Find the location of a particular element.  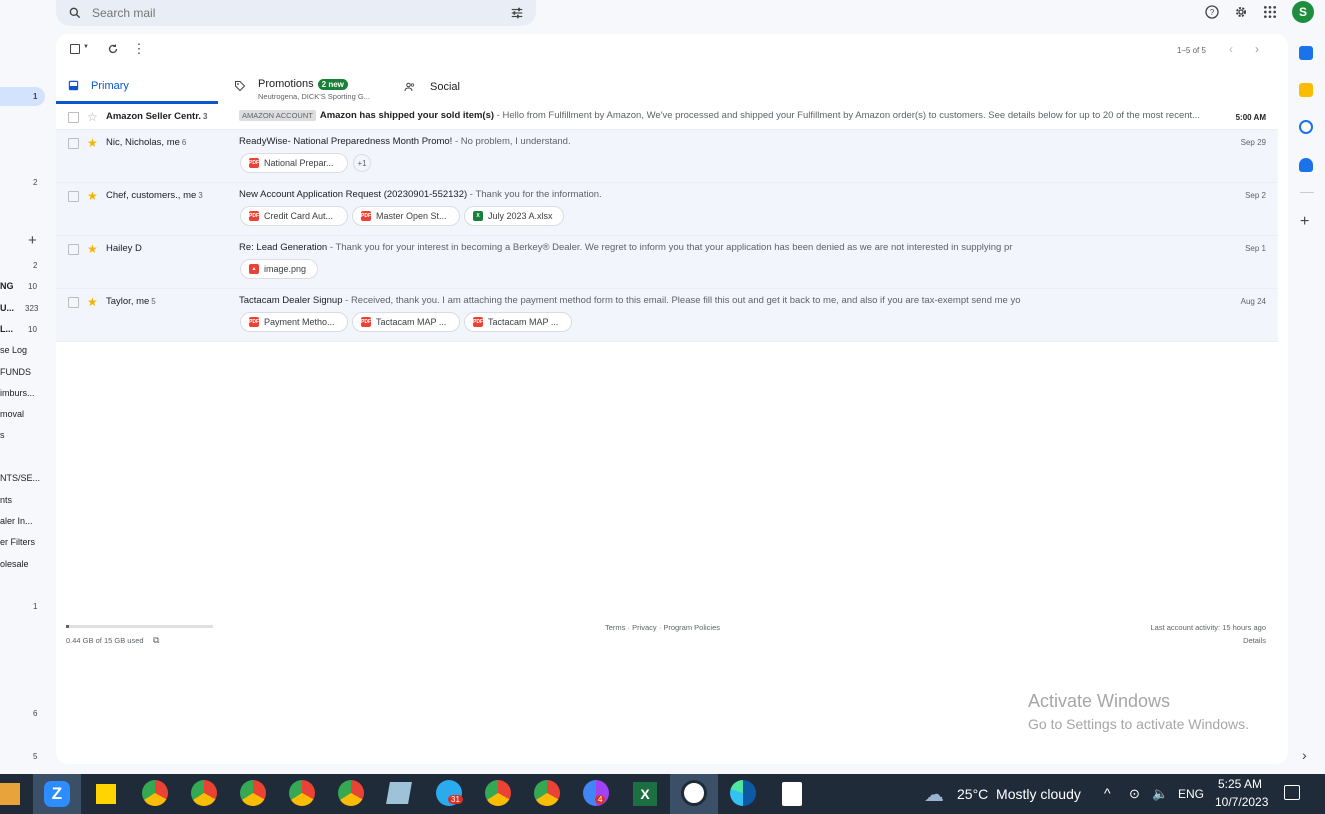

external-link-icon: ⧉ is located at coordinates (156, 640).